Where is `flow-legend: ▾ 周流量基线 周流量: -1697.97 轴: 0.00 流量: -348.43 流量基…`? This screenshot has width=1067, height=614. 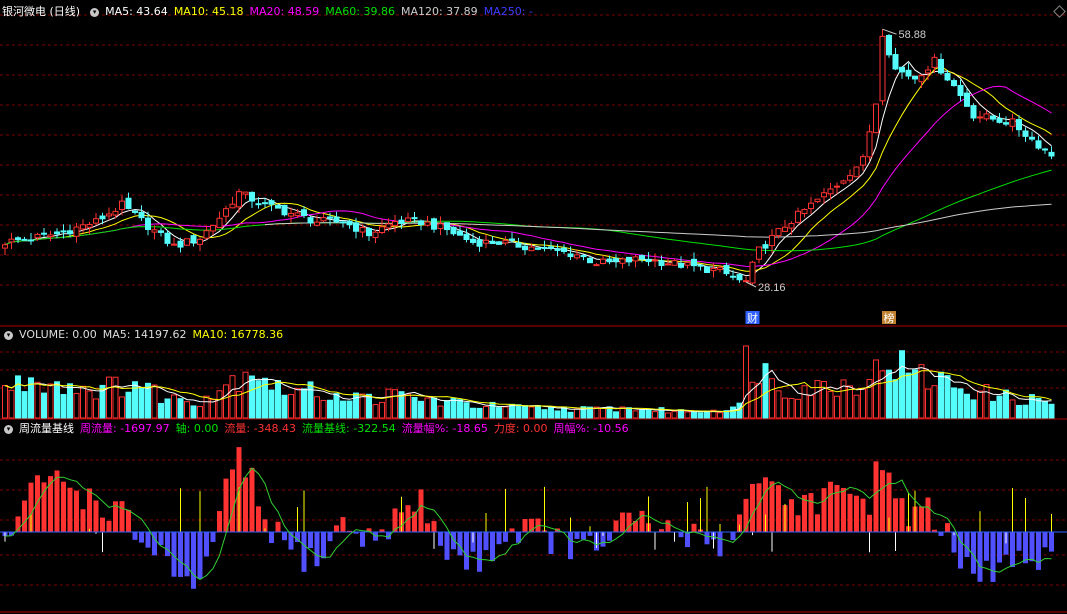
flow-legend: ▾ 周流量基线 周流量: -1697.97 轴: 0.00 流量: -348.43 流量基… is located at coordinates (320, 428).